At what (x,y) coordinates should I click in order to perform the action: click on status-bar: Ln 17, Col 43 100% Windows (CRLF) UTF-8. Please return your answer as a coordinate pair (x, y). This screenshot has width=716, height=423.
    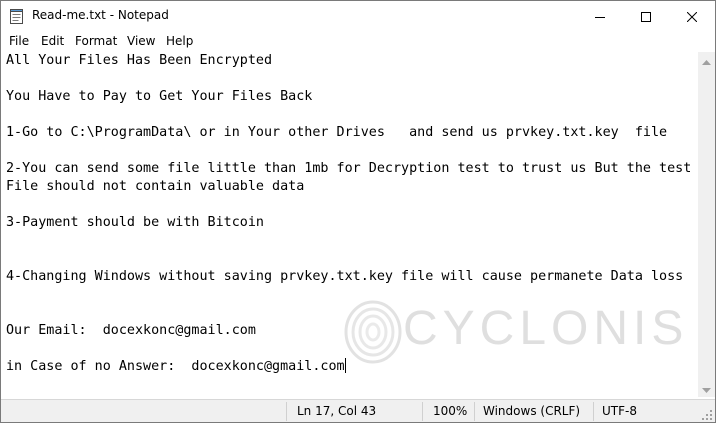
    Looking at the image, I should click on (358, 410).